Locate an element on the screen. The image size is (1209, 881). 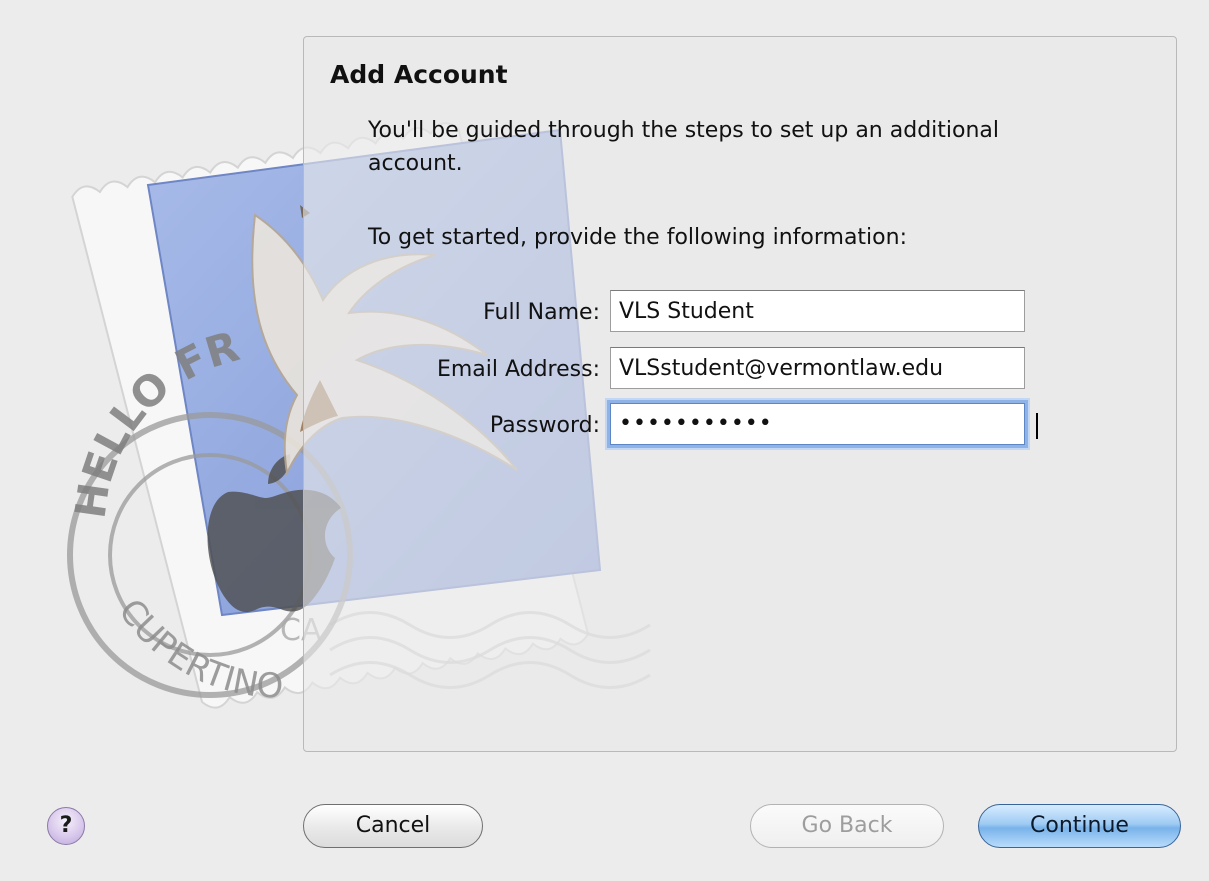
help-button: ? is located at coordinates (66, 826).